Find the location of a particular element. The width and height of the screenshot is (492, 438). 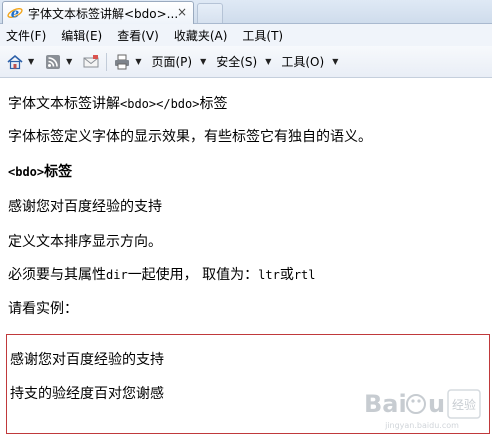

menu-view: 查看(V) is located at coordinates (138, 35).